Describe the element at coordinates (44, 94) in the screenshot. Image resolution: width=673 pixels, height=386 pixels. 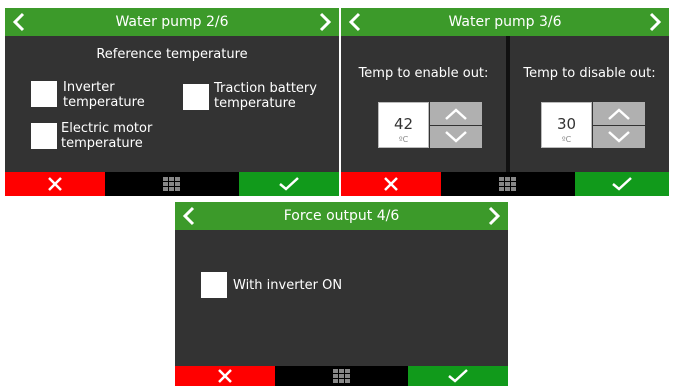
I see `checkbox-inverter-temperature` at that location.